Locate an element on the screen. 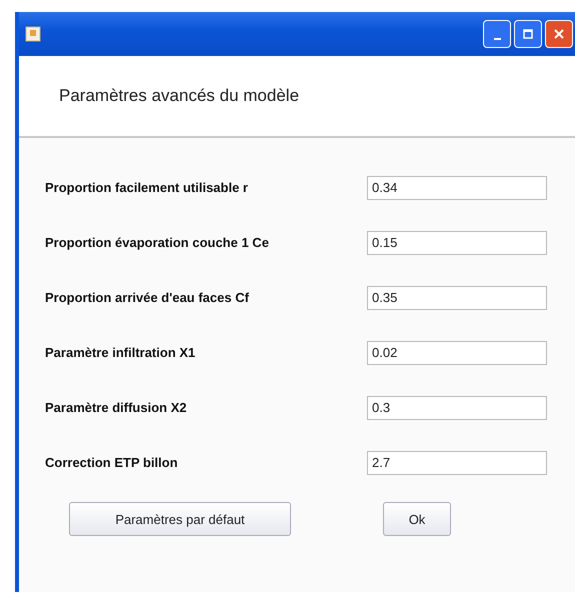 The width and height of the screenshot is (575, 601). ok-button: Ok is located at coordinates (417, 519).